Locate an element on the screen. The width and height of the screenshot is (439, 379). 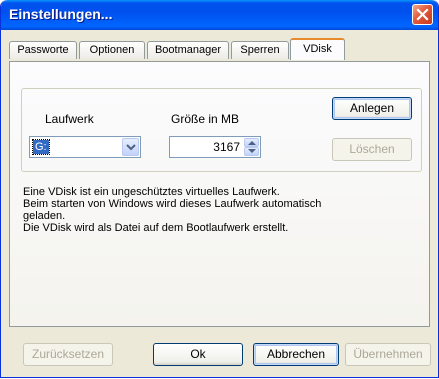
size-value: 3167 is located at coordinates (226, 147).